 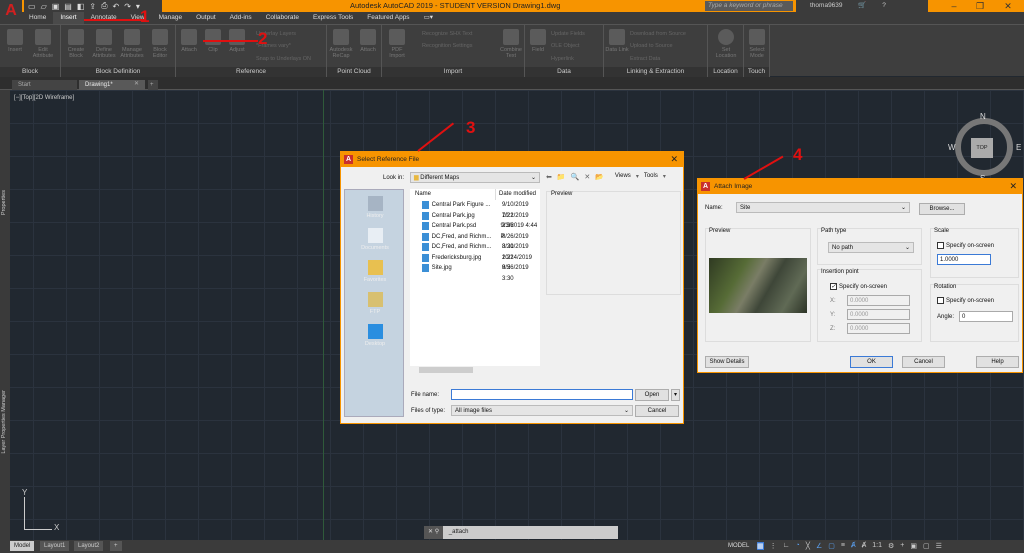 I want to click on polar-icon: ◔, so click(x=797, y=546).